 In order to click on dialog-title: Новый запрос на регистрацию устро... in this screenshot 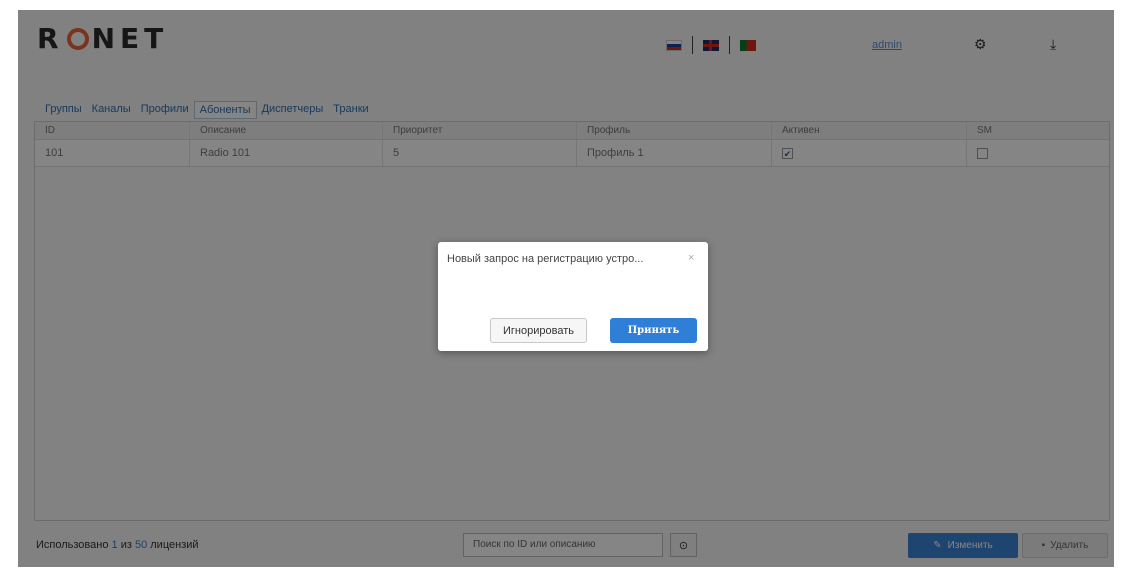, I will do `click(545, 259)`.